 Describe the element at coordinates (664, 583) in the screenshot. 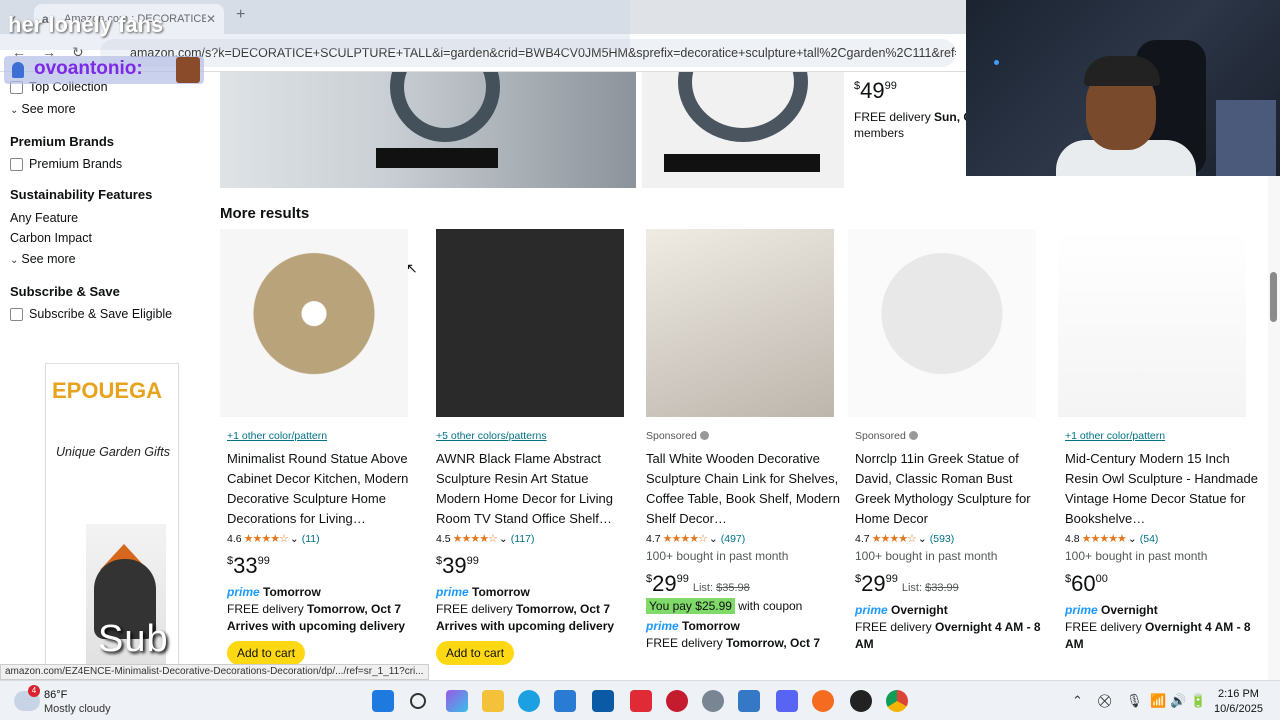

I see `price-whole: 29` at that location.